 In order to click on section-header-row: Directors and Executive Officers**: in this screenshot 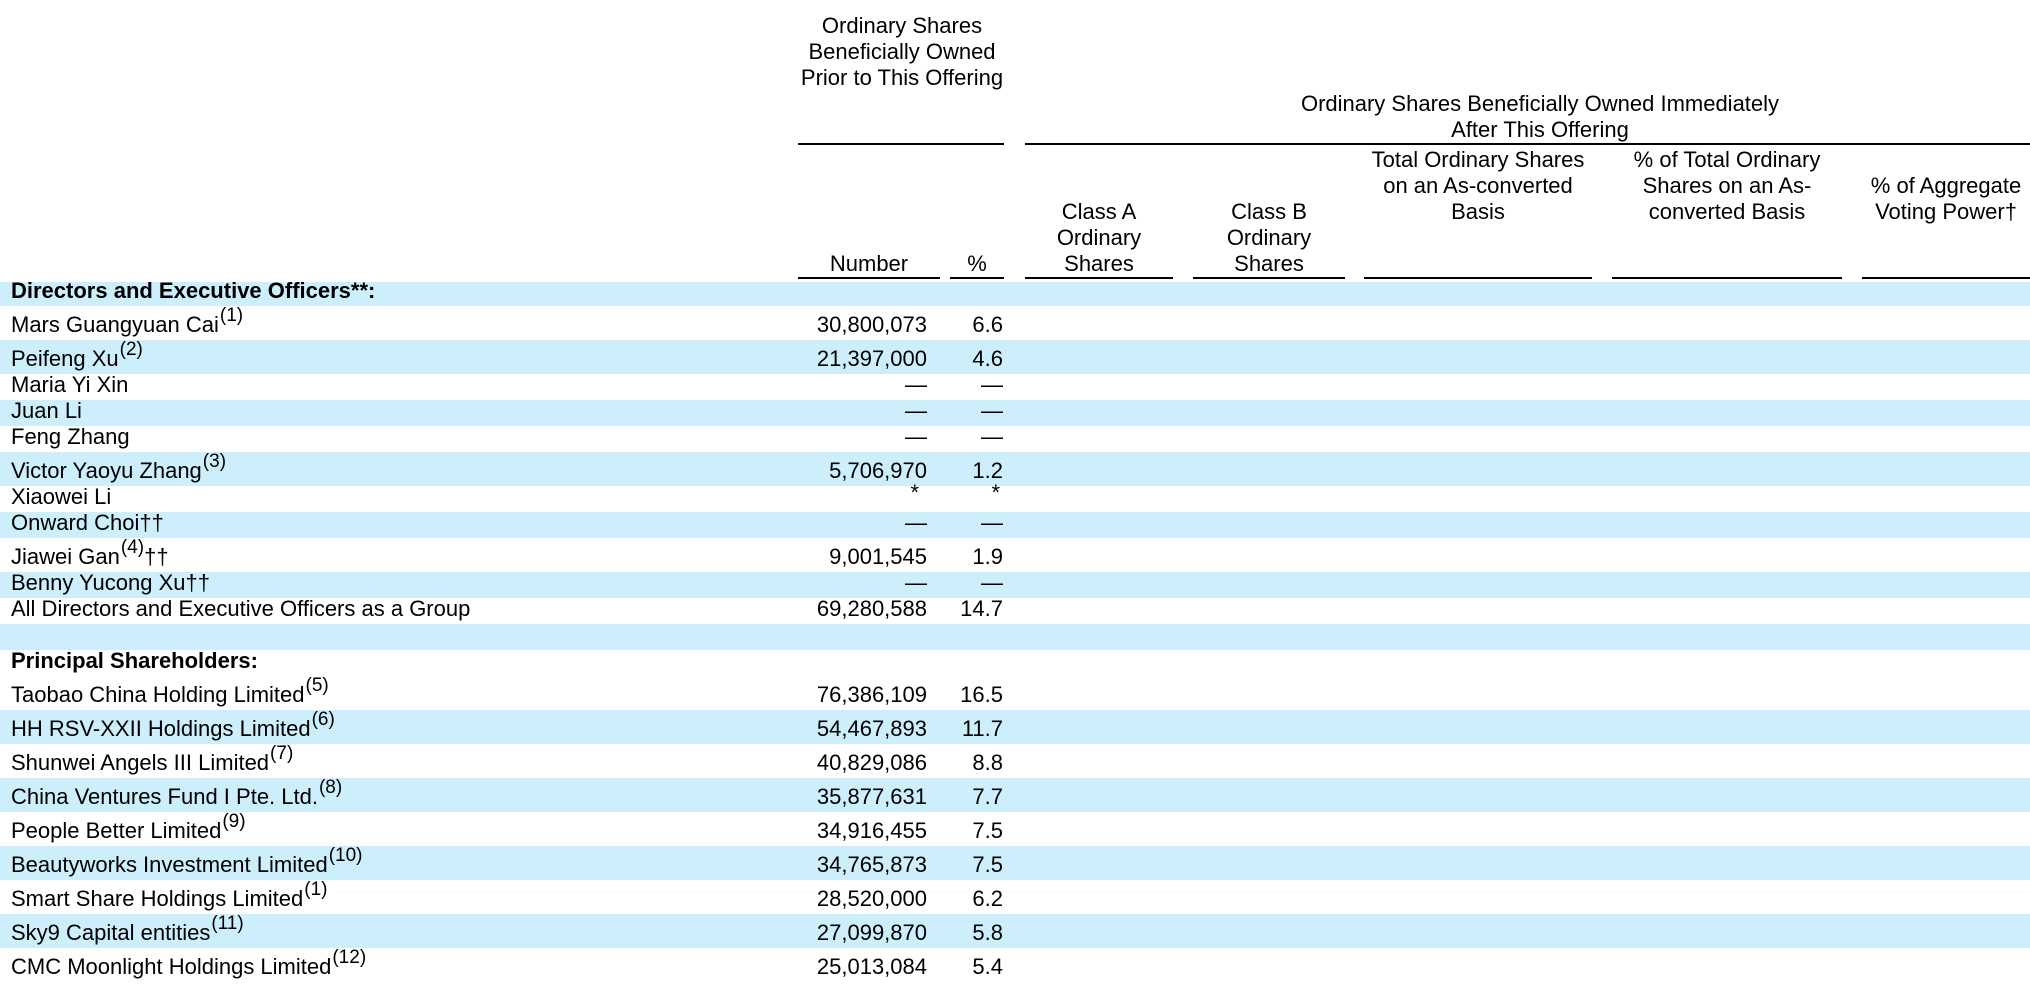, I will do `click(1015, 292)`.